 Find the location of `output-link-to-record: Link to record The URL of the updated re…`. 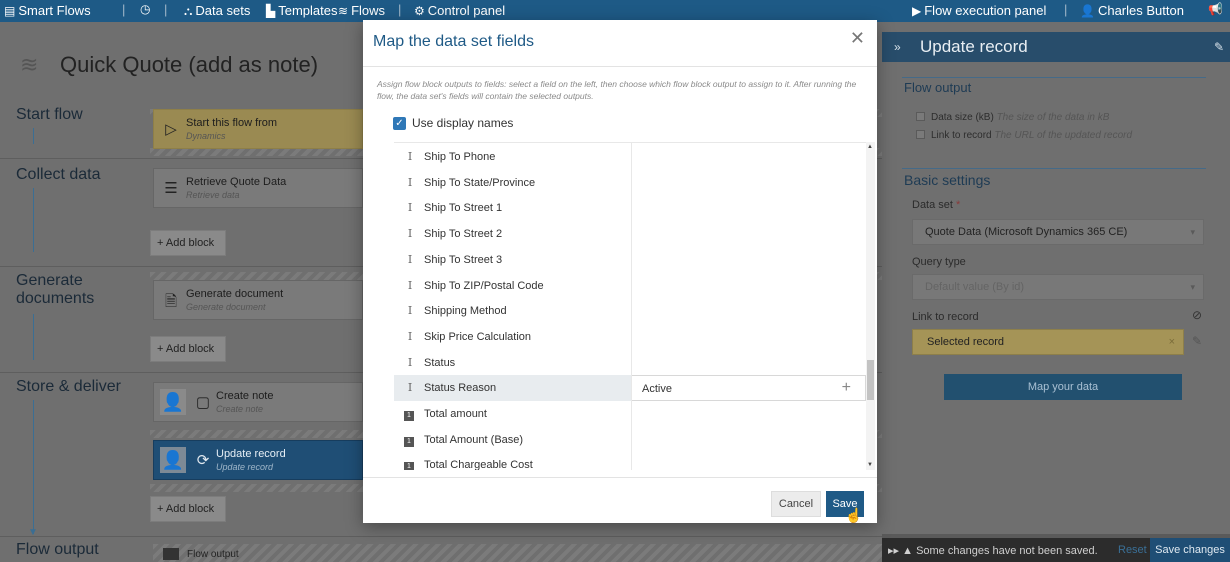

output-link-to-record: Link to record The URL of the updated re… is located at coordinates (1024, 135).